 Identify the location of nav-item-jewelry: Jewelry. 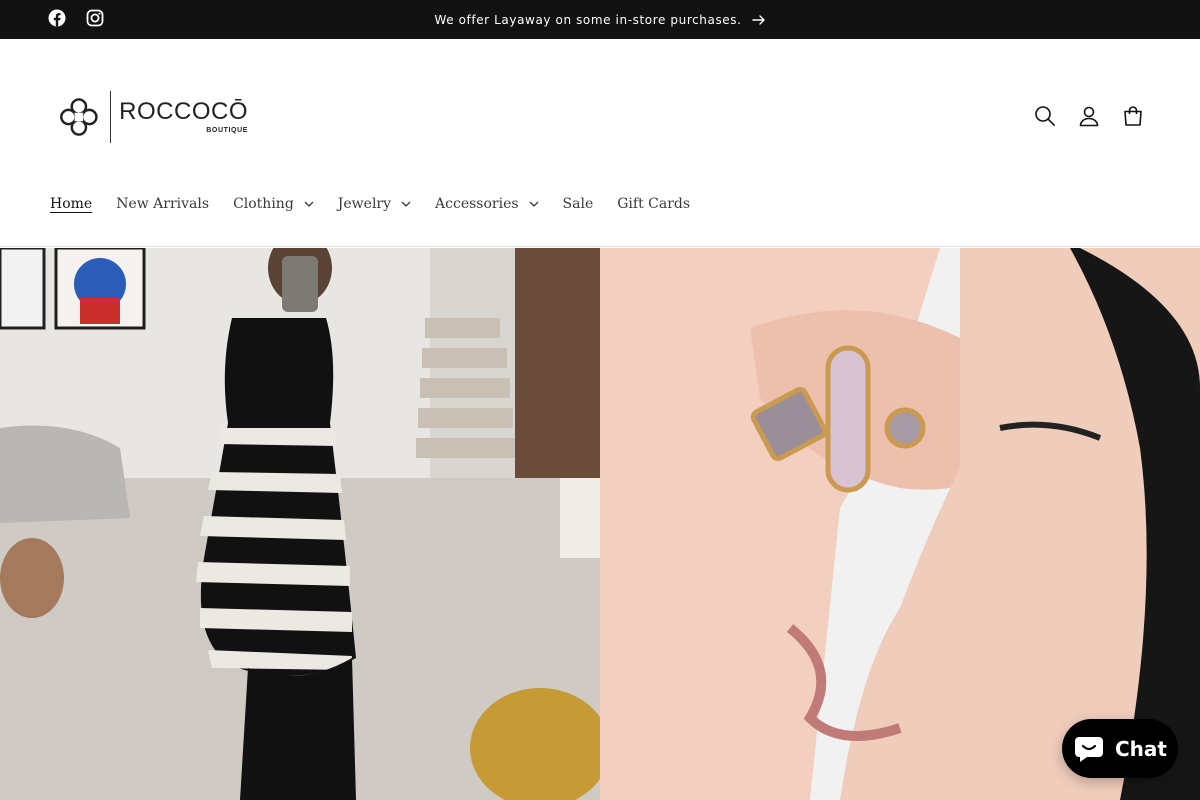
(374, 204).